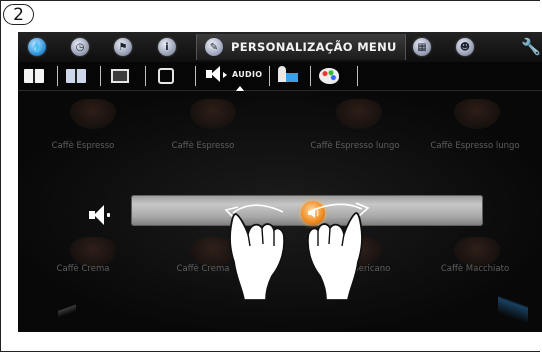 This screenshot has height=354, width=542. Describe the element at coordinates (37, 47) in the screenshot. I see `drop-icon: 💧` at that location.